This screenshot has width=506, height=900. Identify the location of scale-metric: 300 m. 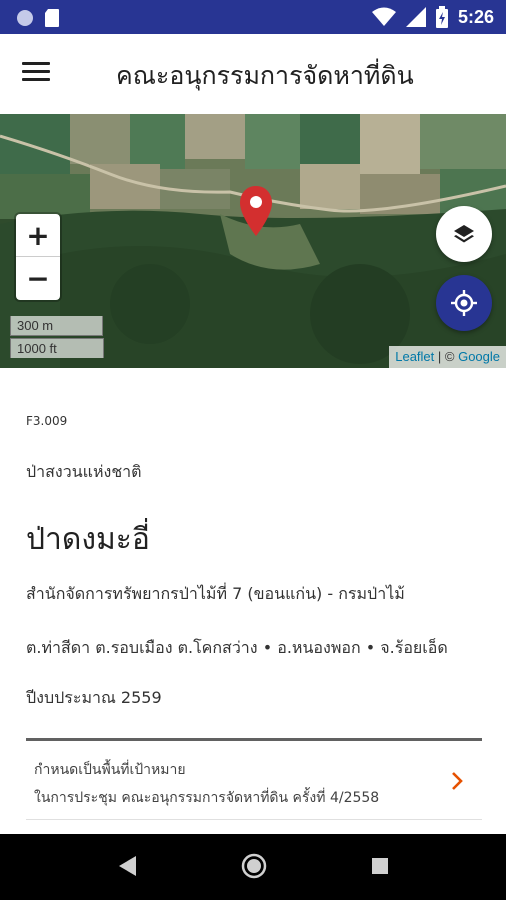
(56, 326).